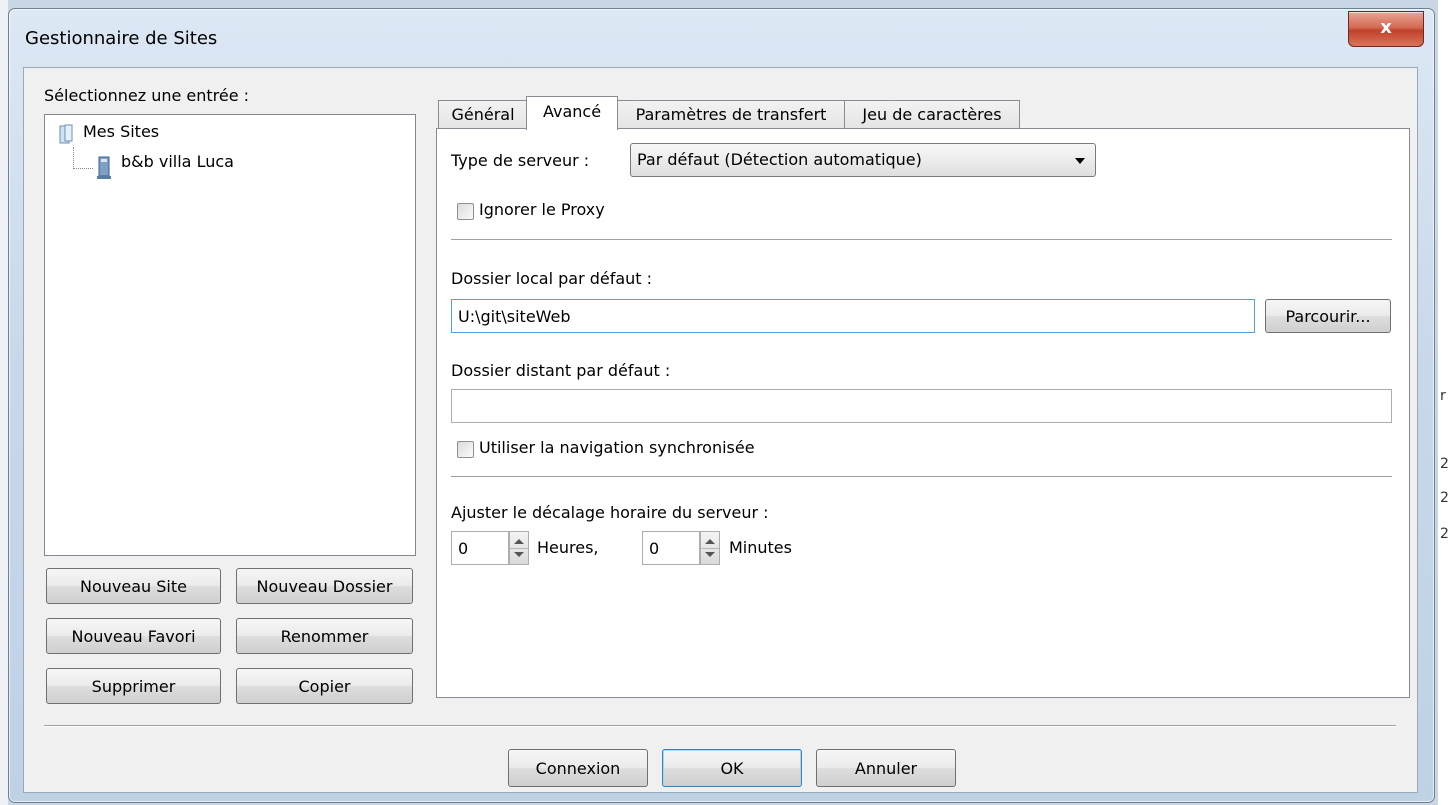 This screenshot has height=805, width=1450. I want to click on ok-button: OK, so click(732, 768).